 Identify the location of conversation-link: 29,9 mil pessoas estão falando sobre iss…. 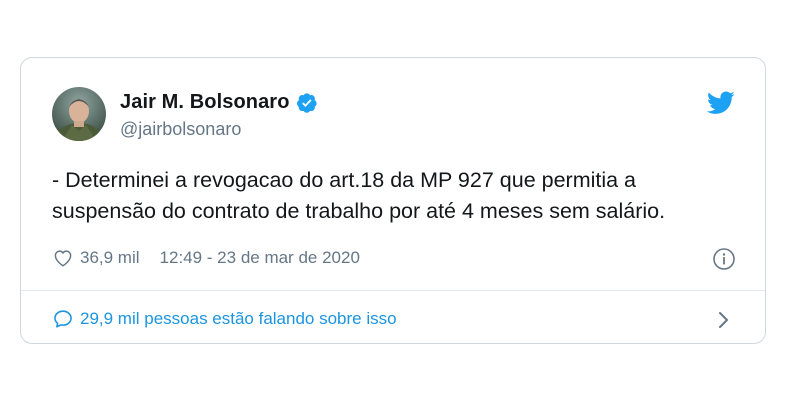
(224, 319).